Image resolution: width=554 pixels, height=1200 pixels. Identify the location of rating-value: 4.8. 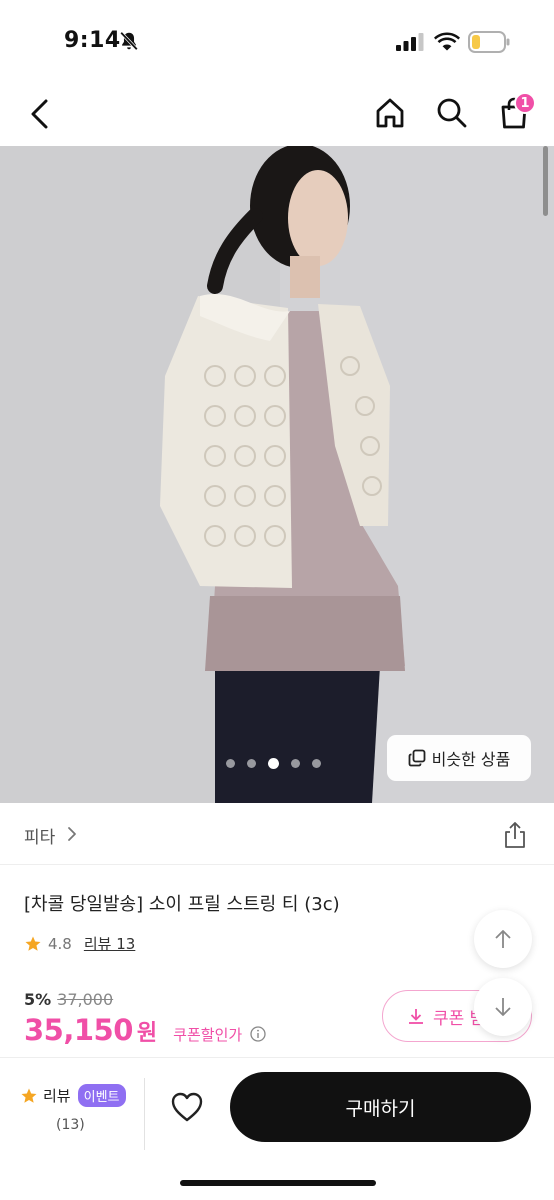
(60, 943).